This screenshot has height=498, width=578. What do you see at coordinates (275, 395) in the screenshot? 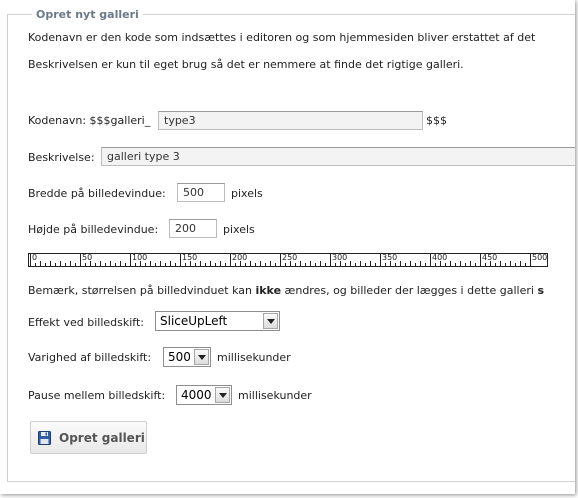
I see `pause-unit: millisekunder` at bounding box center [275, 395].